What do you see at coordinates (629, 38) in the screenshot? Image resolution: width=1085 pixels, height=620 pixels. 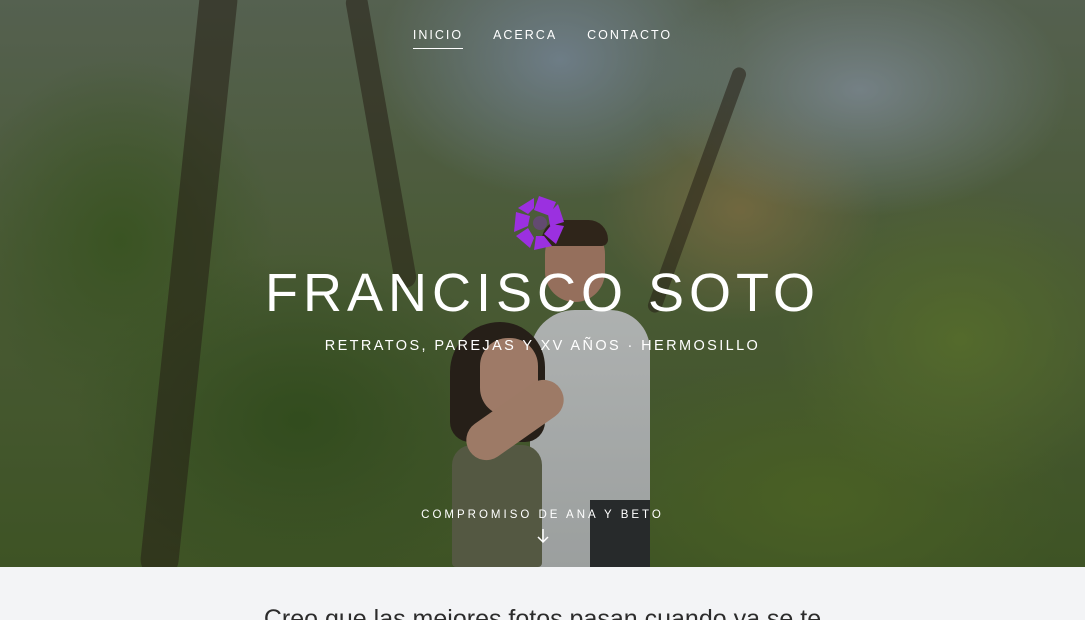 I see `nav-item-contacto: CONTACTO` at bounding box center [629, 38].